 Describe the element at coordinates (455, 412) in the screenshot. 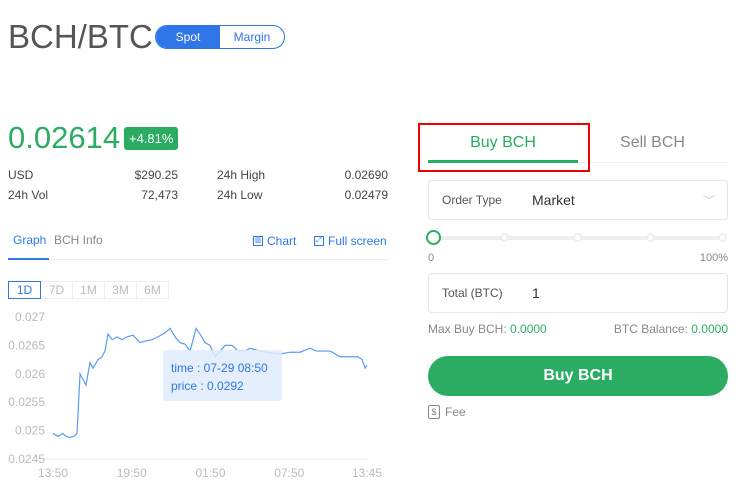

I see `fee-label: Fee` at that location.